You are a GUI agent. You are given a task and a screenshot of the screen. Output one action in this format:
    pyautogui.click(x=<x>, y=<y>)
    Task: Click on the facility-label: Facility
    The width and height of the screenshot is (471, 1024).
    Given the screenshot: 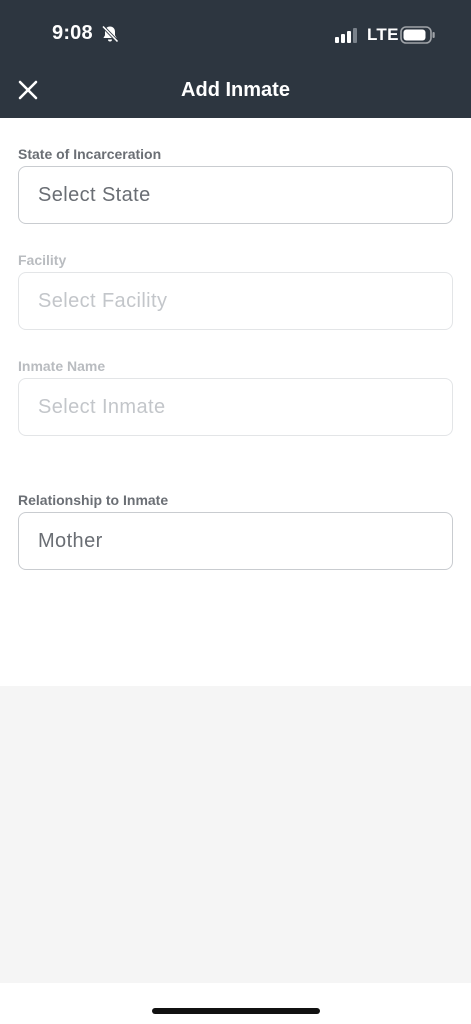 What is the action you would take?
    pyautogui.click(x=42, y=260)
    